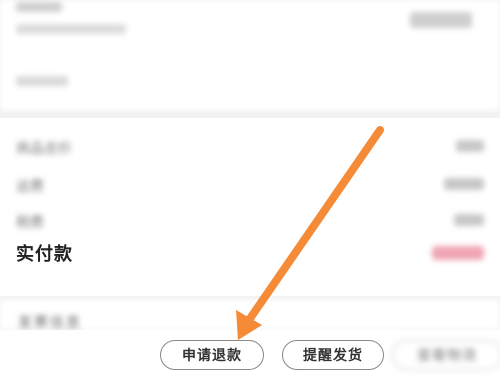 The image size is (500, 375). Describe the element at coordinates (30, 187) in the screenshot. I see `row-label-shipping: 运费` at that location.